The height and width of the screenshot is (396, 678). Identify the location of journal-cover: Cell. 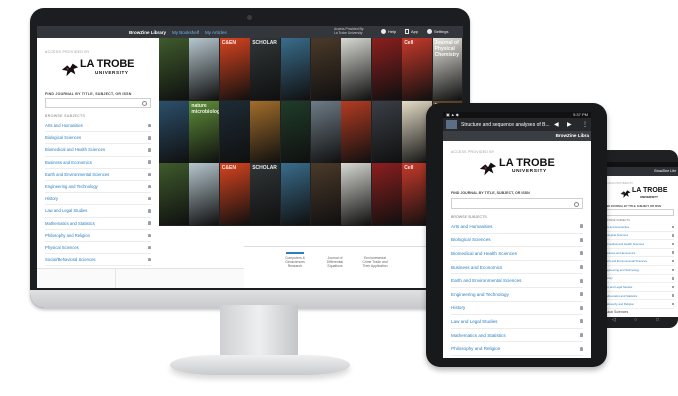
(417, 69).